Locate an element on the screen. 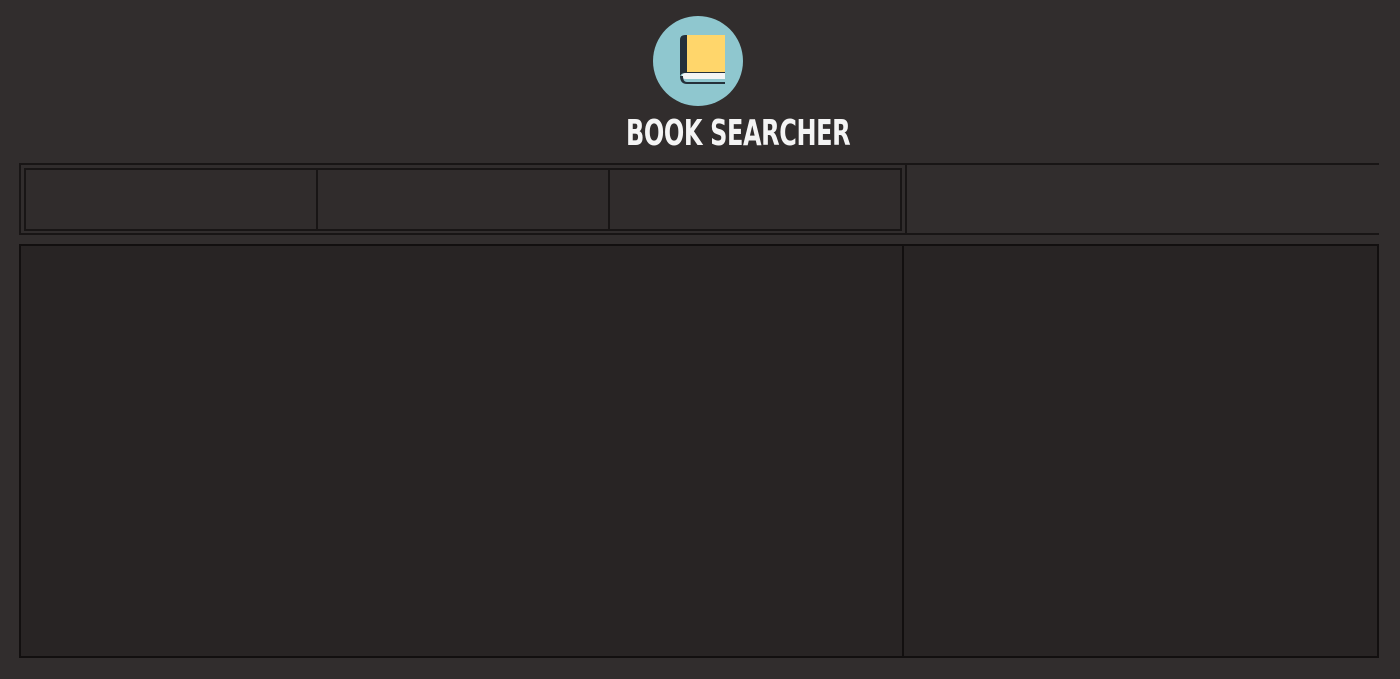 The image size is (1400, 679). search-fields-group is located at coordinates (463, 199).